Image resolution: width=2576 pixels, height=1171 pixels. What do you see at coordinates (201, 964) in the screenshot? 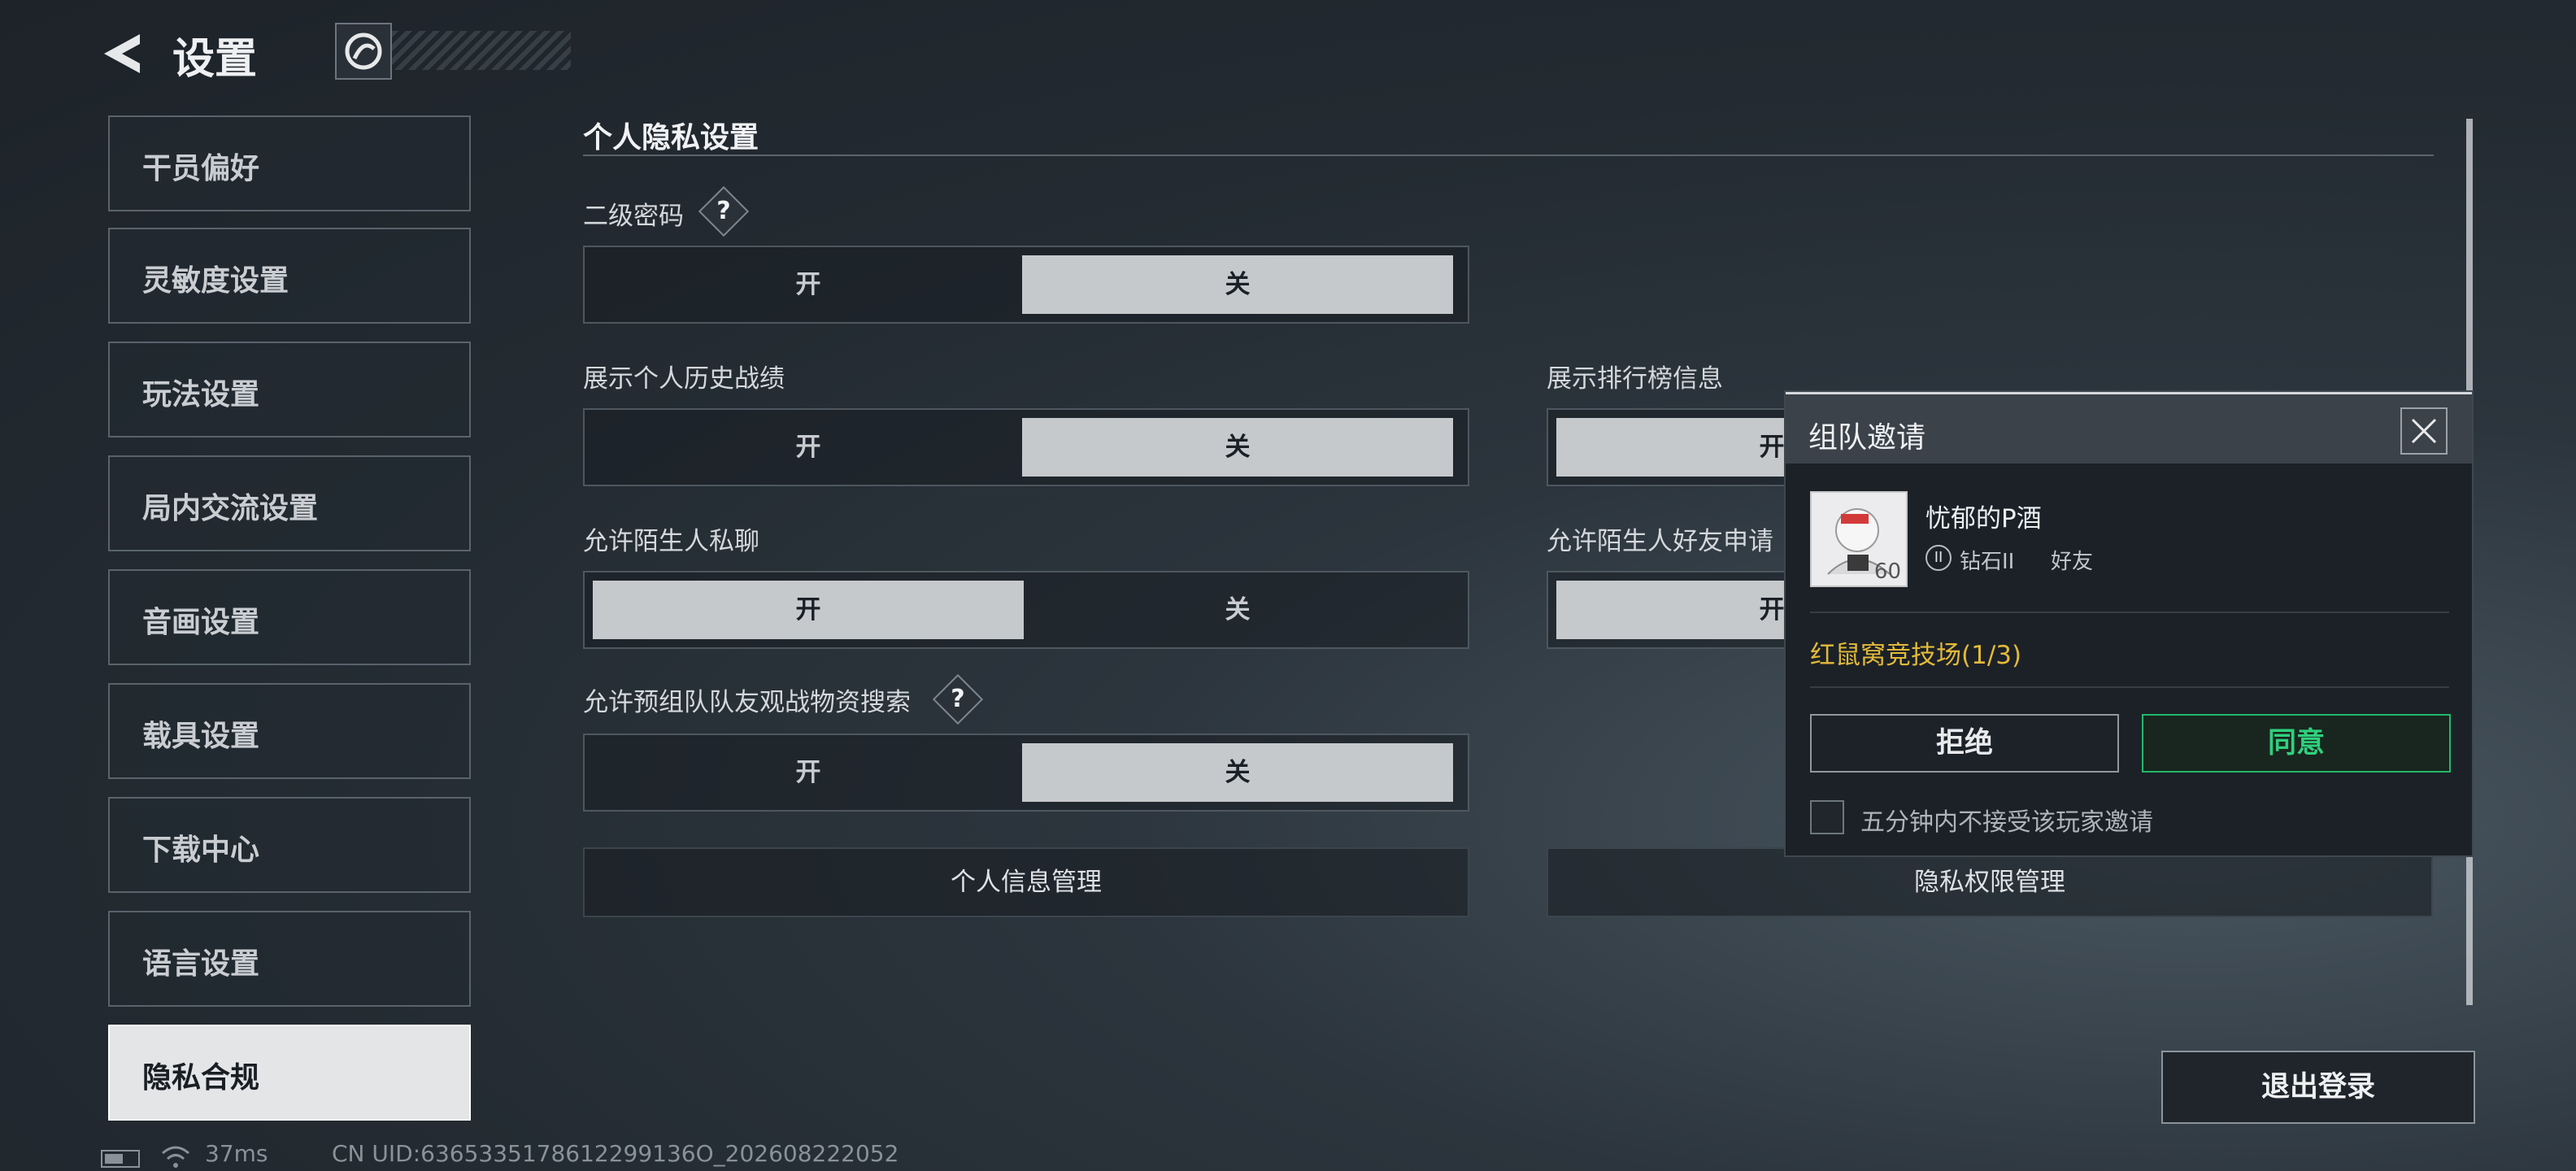
I see `sidebar-item-label: 语言设置` at bounding box center [201, 964].